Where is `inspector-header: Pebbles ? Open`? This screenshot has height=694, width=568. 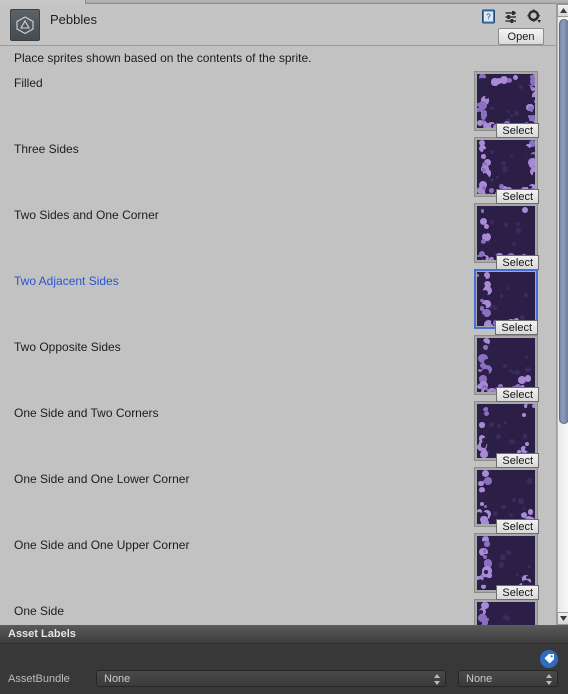 inspector-header: Pebbles ? Open is located at coordinates (278, 25).